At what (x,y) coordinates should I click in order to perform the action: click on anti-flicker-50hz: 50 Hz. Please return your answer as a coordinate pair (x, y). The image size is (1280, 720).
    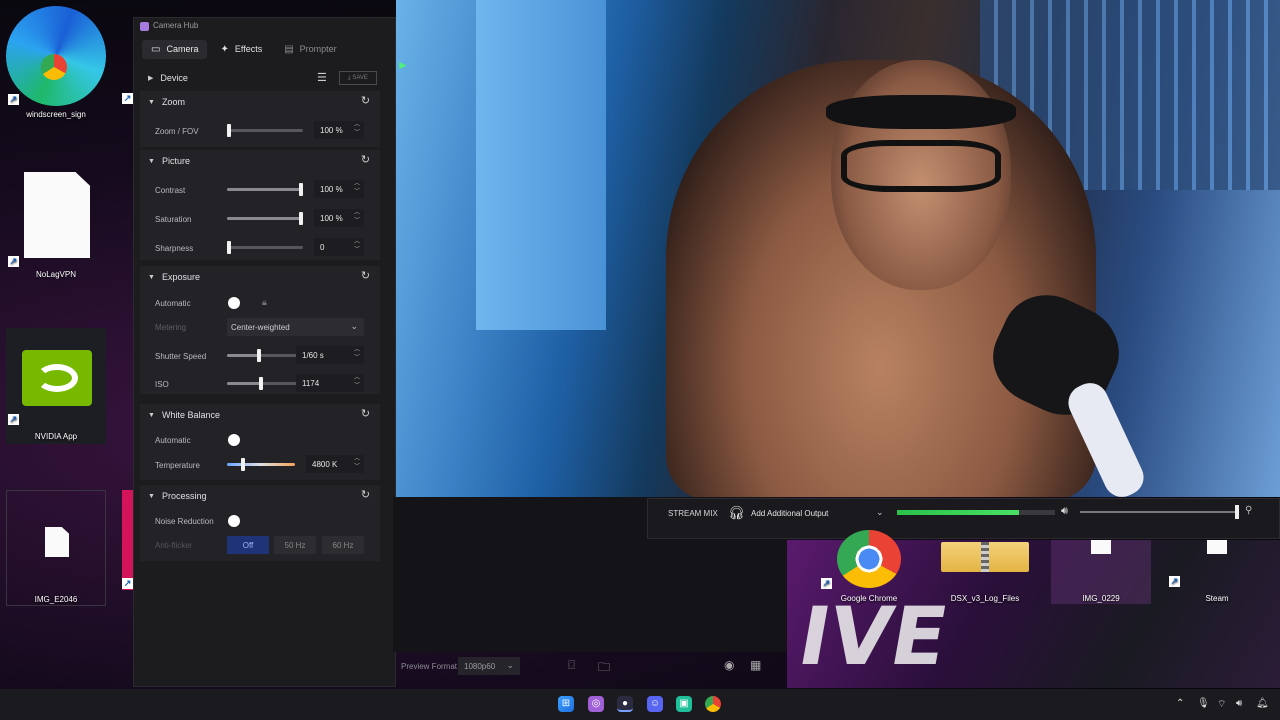
    Looking at the image, I should click on (295, 545).